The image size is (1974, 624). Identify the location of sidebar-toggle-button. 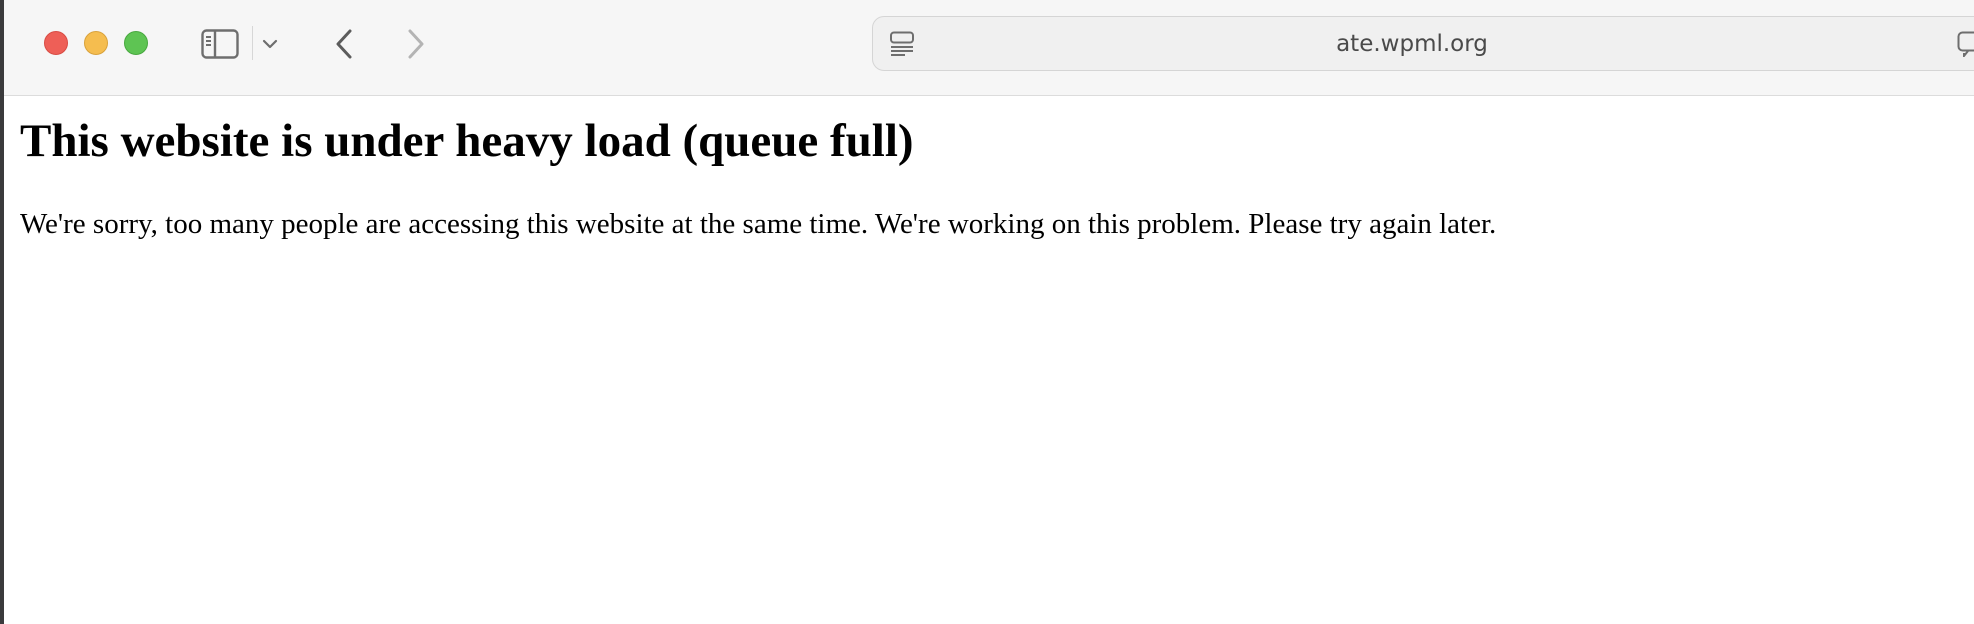
(220, 44).